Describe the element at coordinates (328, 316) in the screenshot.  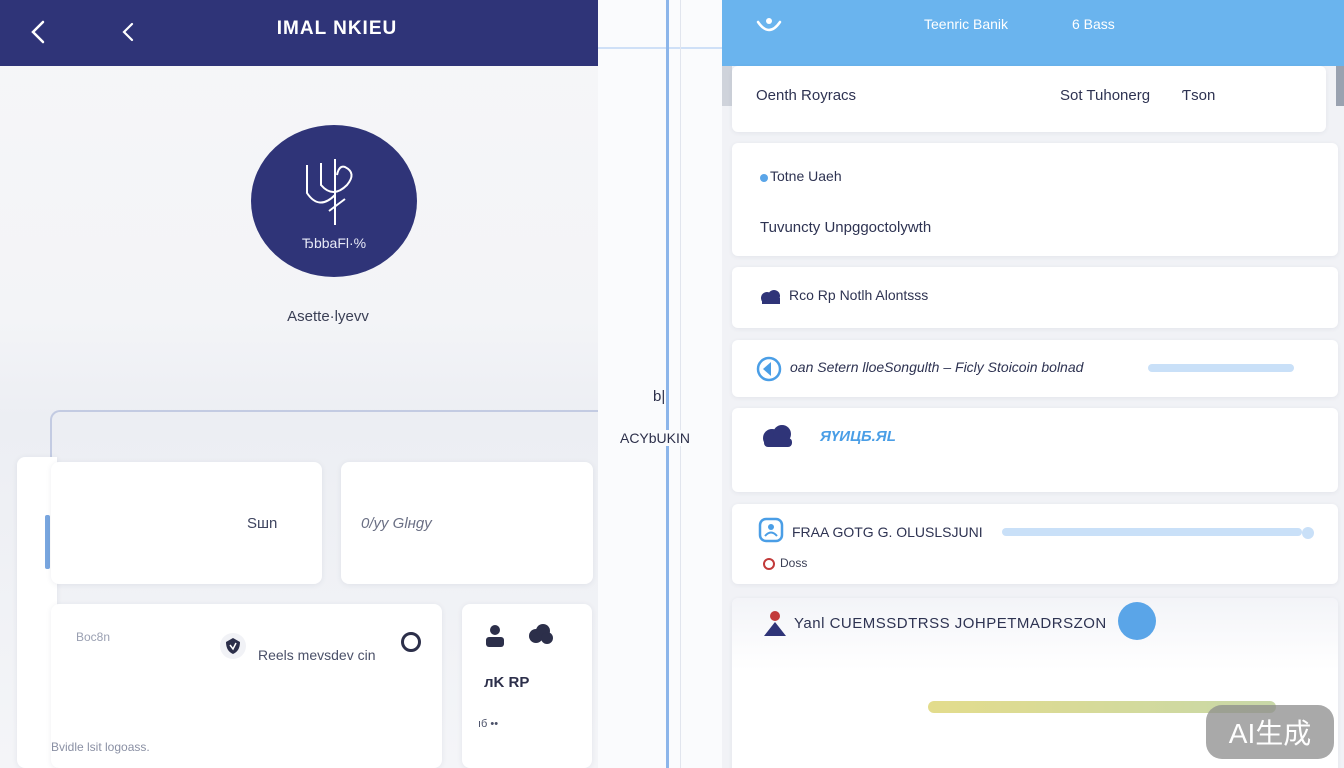
I see `profile-name: Asette·lyevv` at that location.